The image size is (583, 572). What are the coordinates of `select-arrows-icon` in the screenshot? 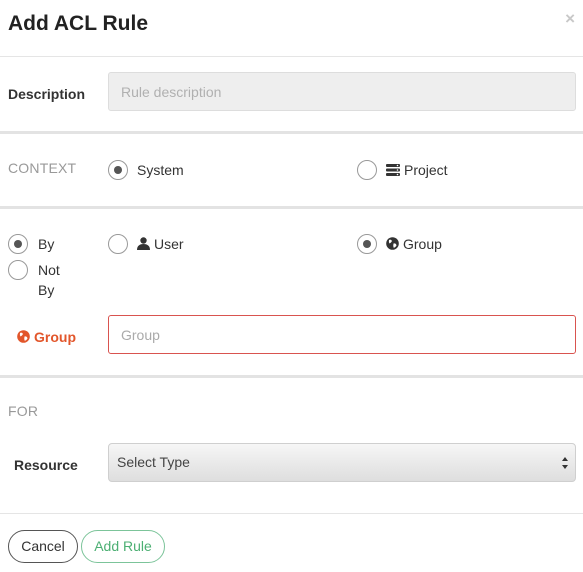 It's located at (565, 463).